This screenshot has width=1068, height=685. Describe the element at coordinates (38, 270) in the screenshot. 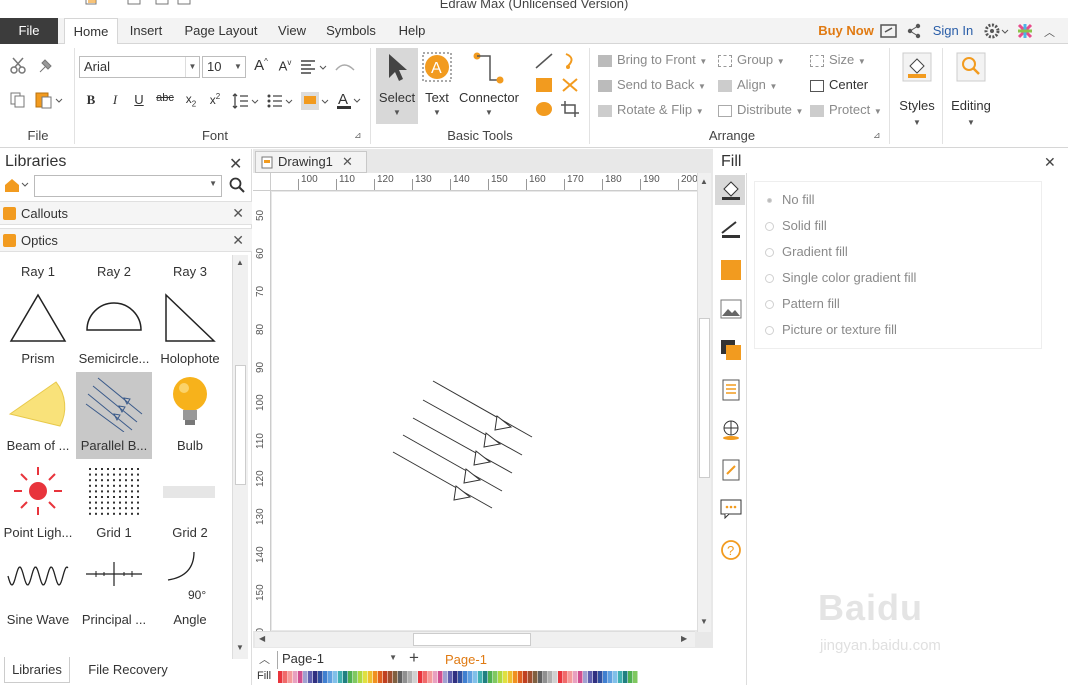

I see `shape-ray-1: Ray 1` at that location.